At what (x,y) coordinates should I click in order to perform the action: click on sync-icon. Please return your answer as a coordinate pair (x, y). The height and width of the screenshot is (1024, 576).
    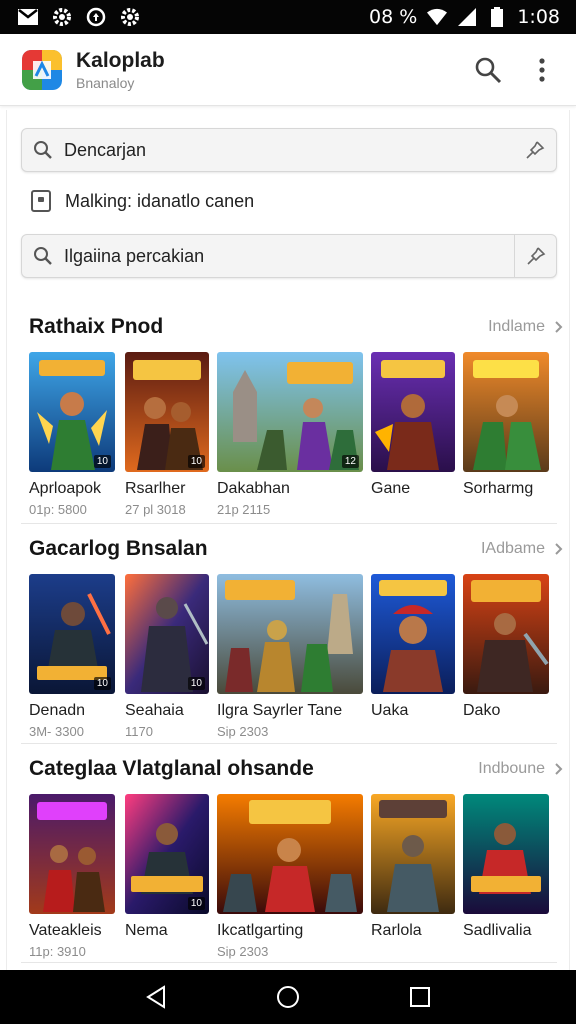
    Looking at the image, I should click on (96, 17).